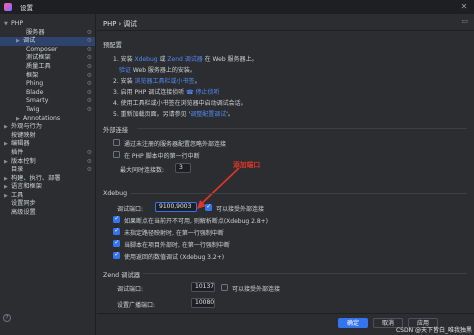 The height and width of the screenshot is (335, 474). I want to click on max-connections-input: 3, so click(183, 168).